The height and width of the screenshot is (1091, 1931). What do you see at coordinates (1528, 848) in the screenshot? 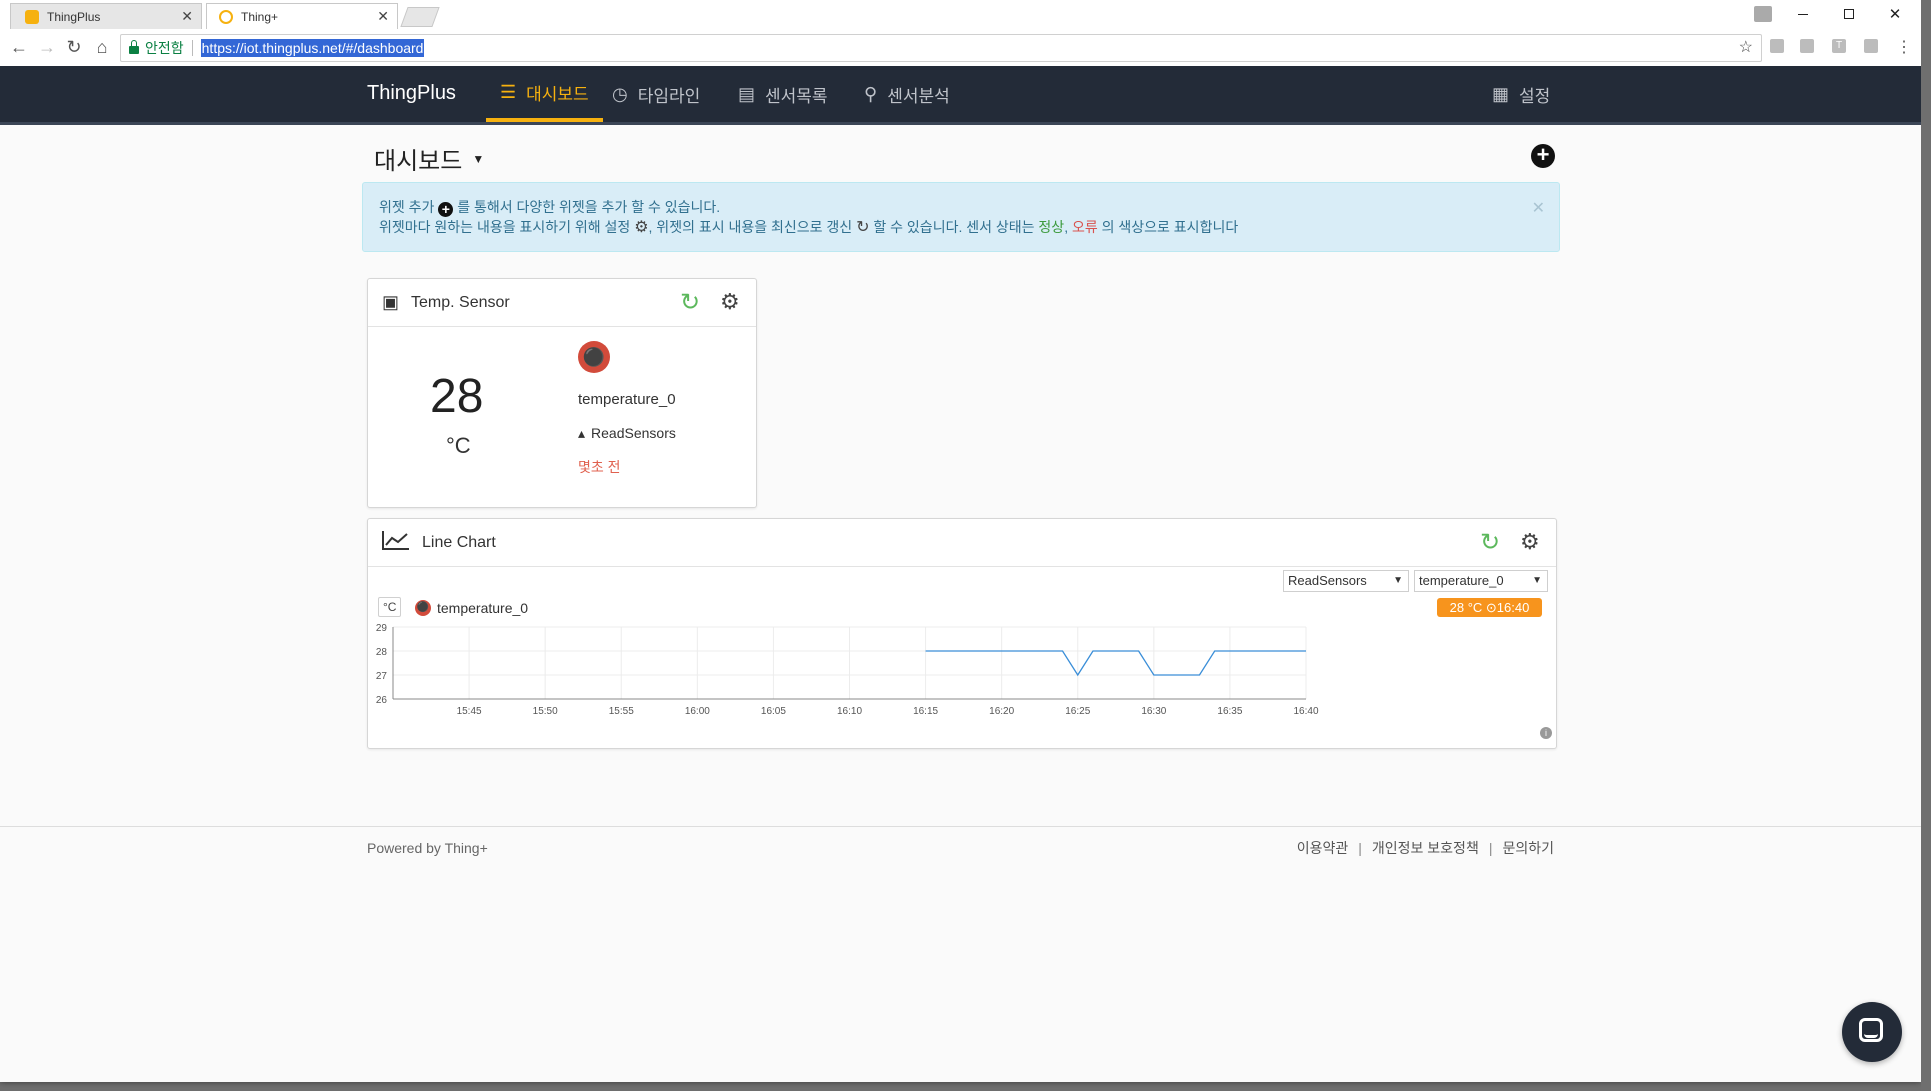
I see `footer-link-contact: 문의하기` at bounding box center [1528, 848].